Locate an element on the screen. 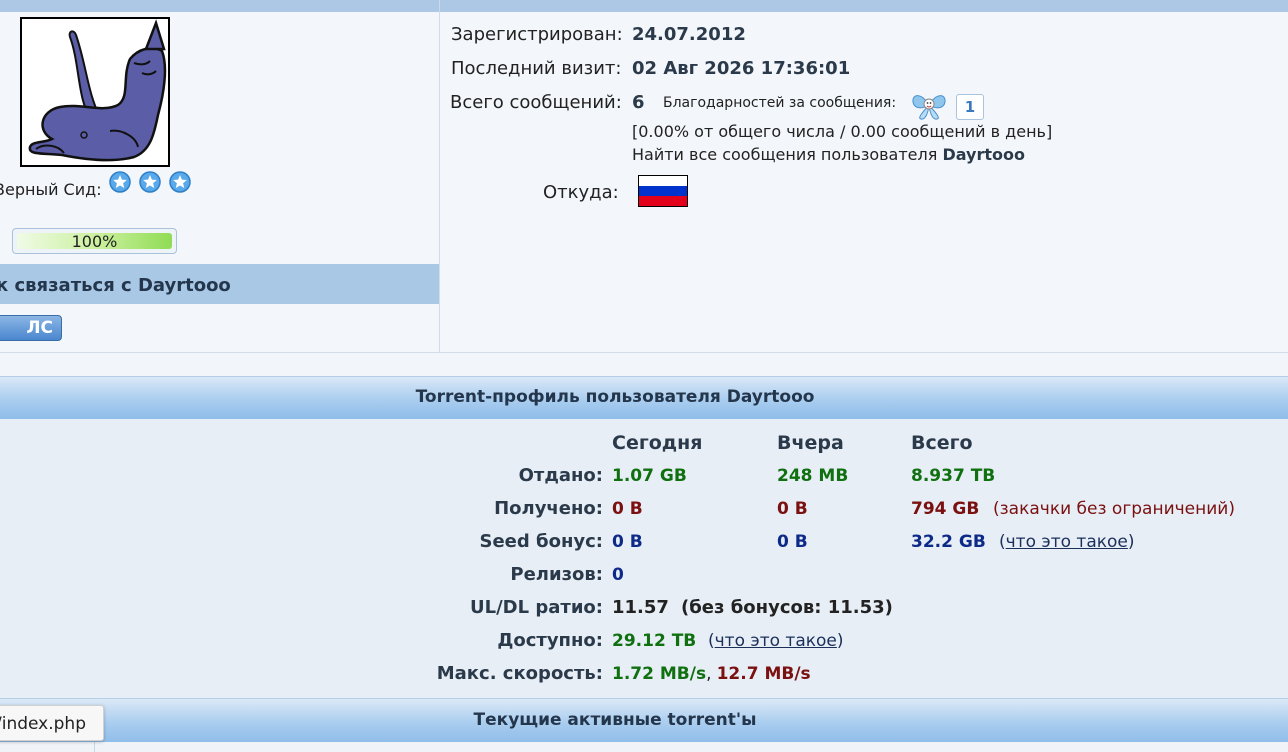 Image resolution: width=1288 pixels, height=752 pixels. seed-bonus-yesterday: 0 B is located at coordinates (792, 542).